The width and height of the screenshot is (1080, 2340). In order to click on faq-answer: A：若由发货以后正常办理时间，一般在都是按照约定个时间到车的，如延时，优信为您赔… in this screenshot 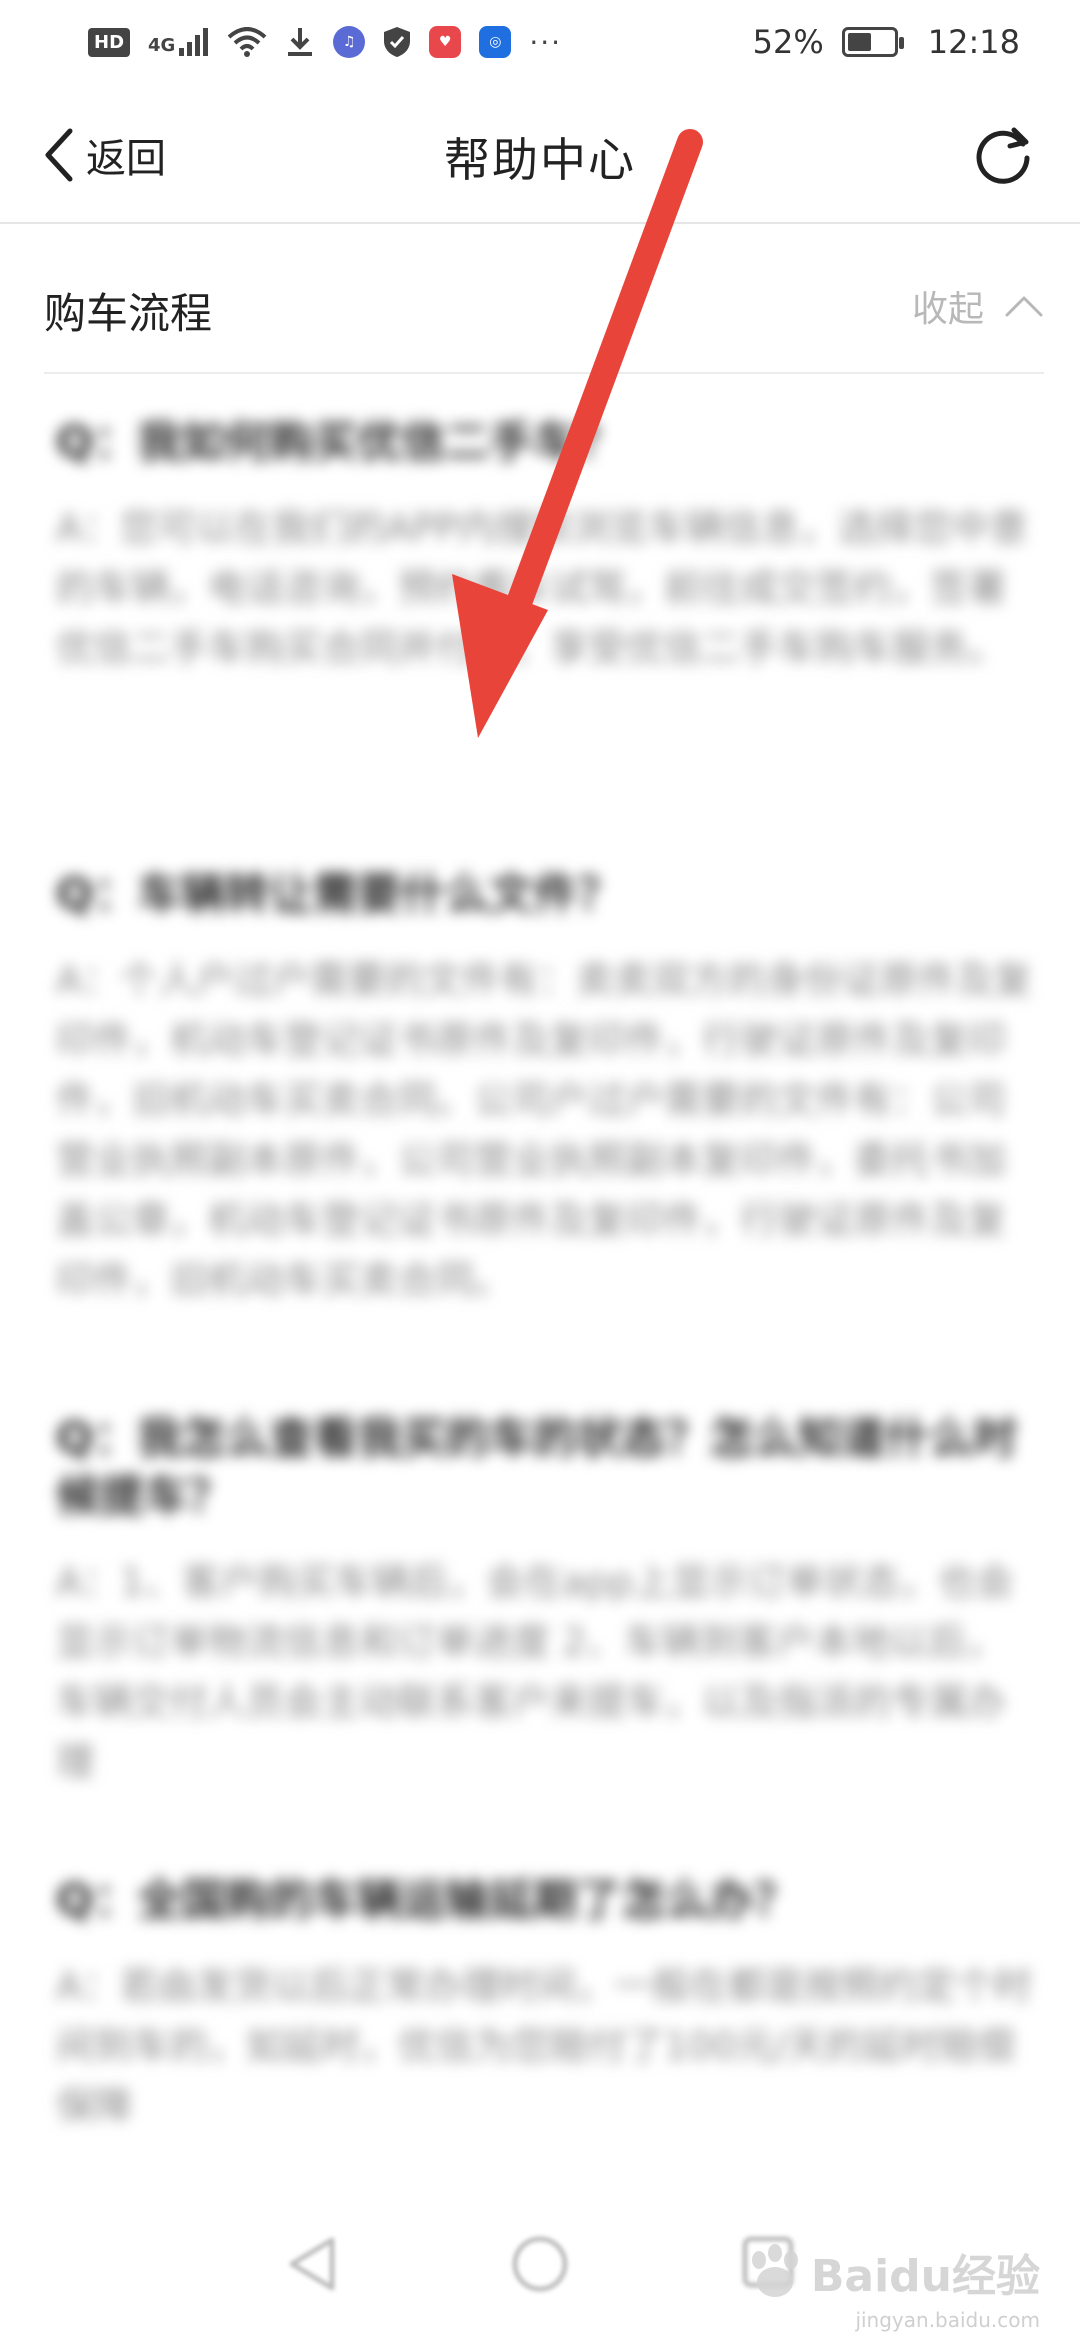, I will do `click(544, 2046)`.